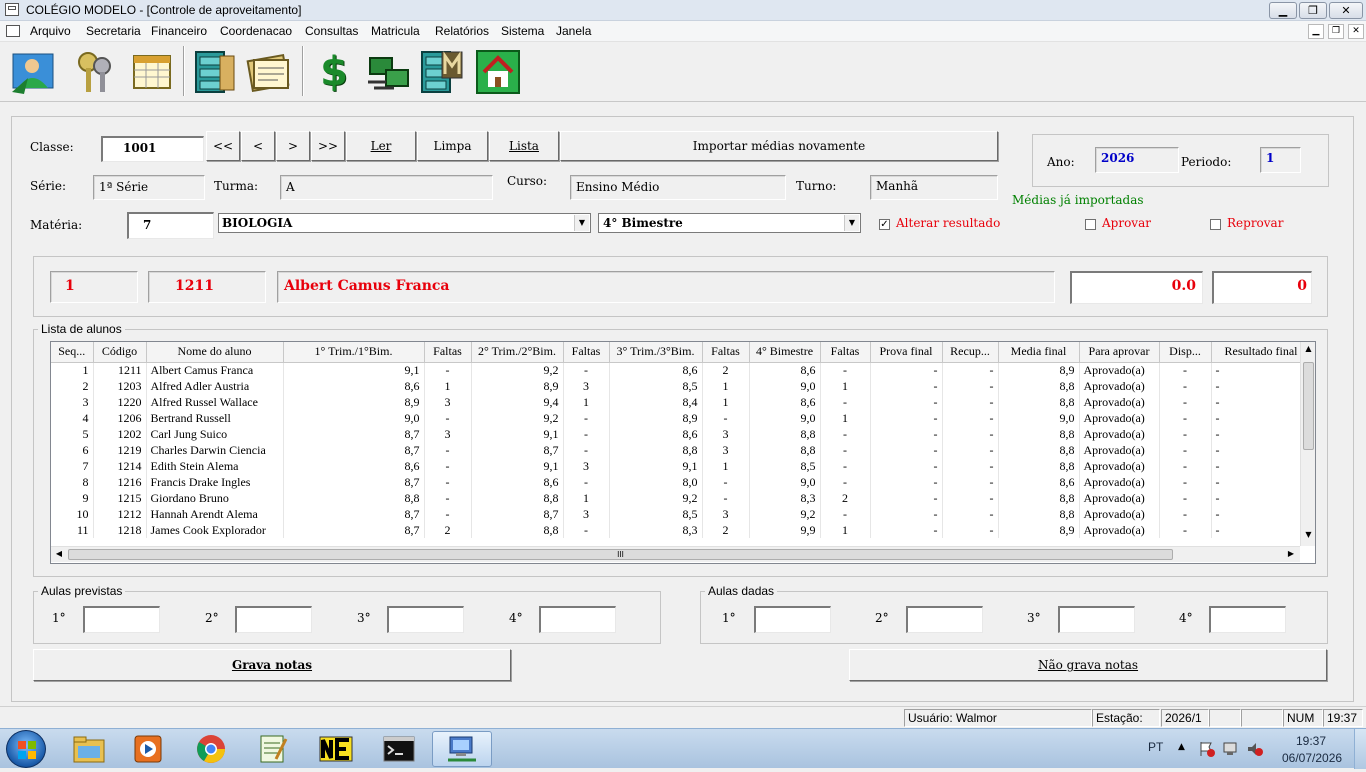 The height and width of the screenshot is (772, 1366). Describe the element at coordinates (1255, 223) in the screenshot. I see `reprovar-label: Reprovar` at that location.